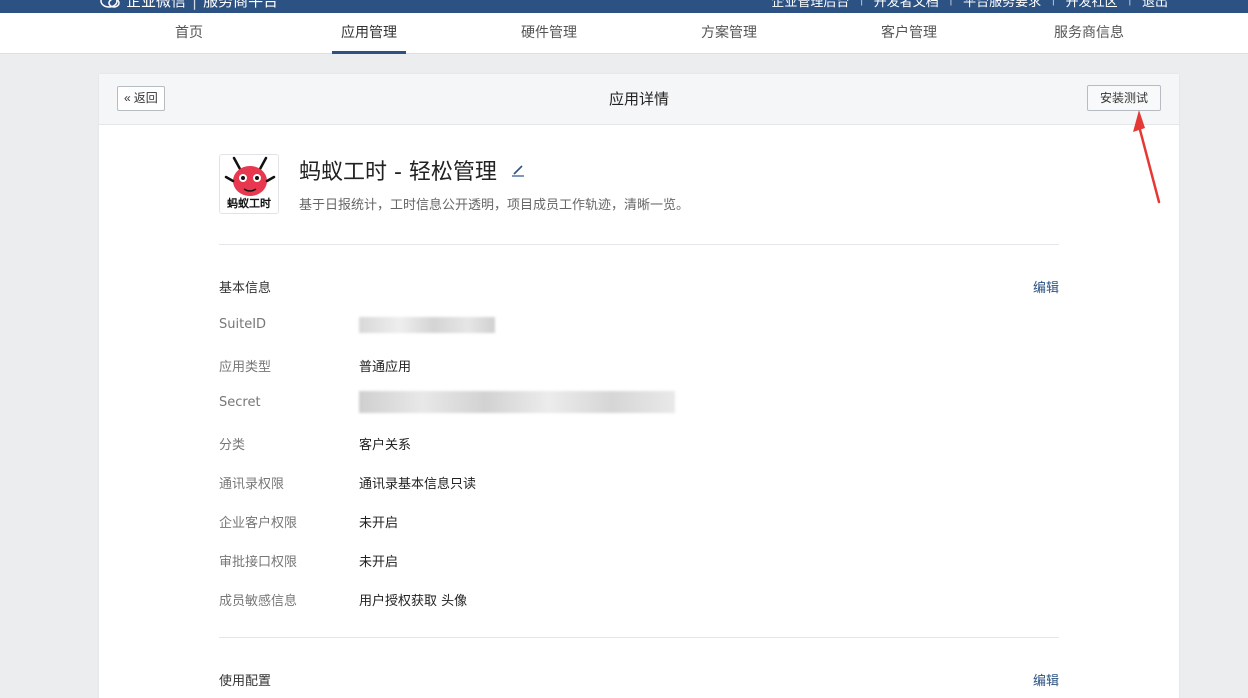 This screenshot has height=698, width=1248. What do you see at coordinates (639, 561) in the screenshot?
I see `info-row-approval-permission: 审批接口权限 未开启` at bounding box center [639, 561].